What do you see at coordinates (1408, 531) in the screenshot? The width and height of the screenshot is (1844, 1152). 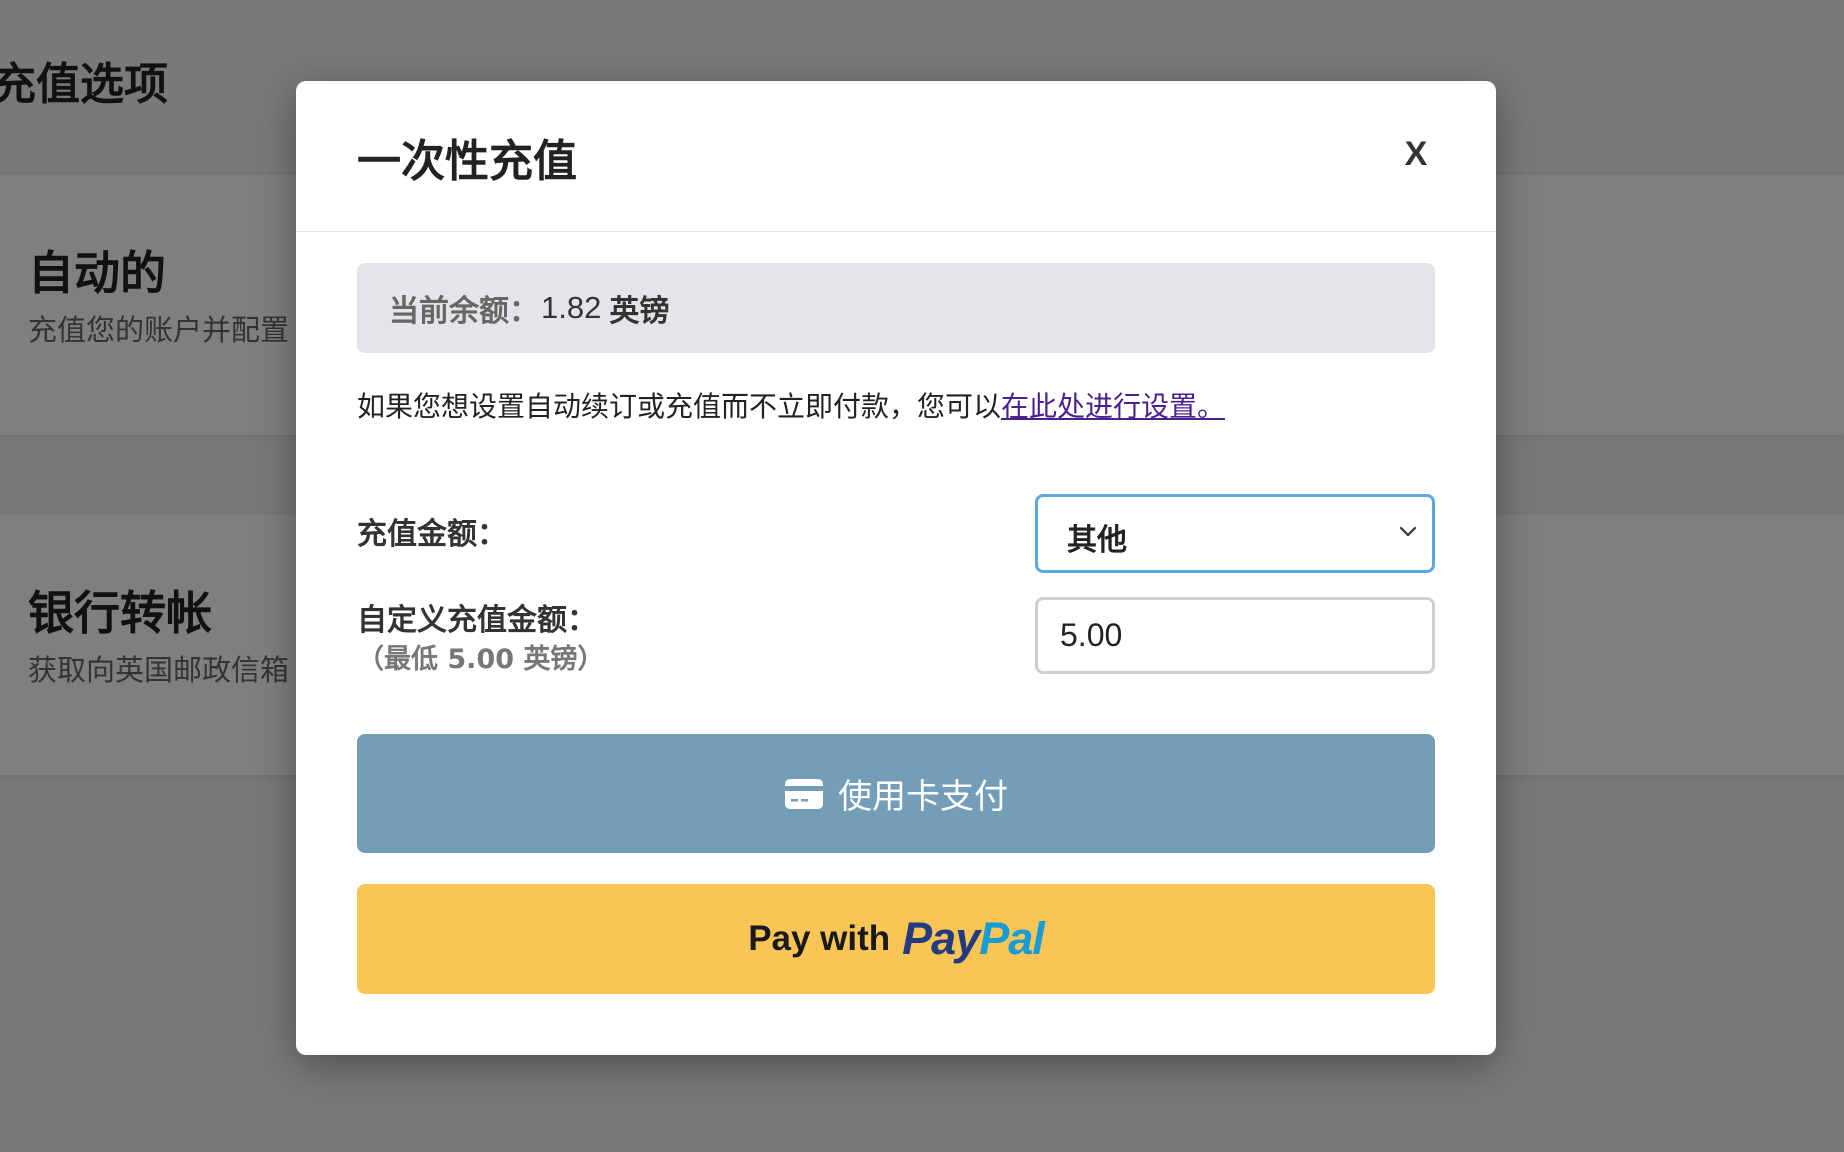 I see `chevron-down-icon` at bounding box center [1408, 531].